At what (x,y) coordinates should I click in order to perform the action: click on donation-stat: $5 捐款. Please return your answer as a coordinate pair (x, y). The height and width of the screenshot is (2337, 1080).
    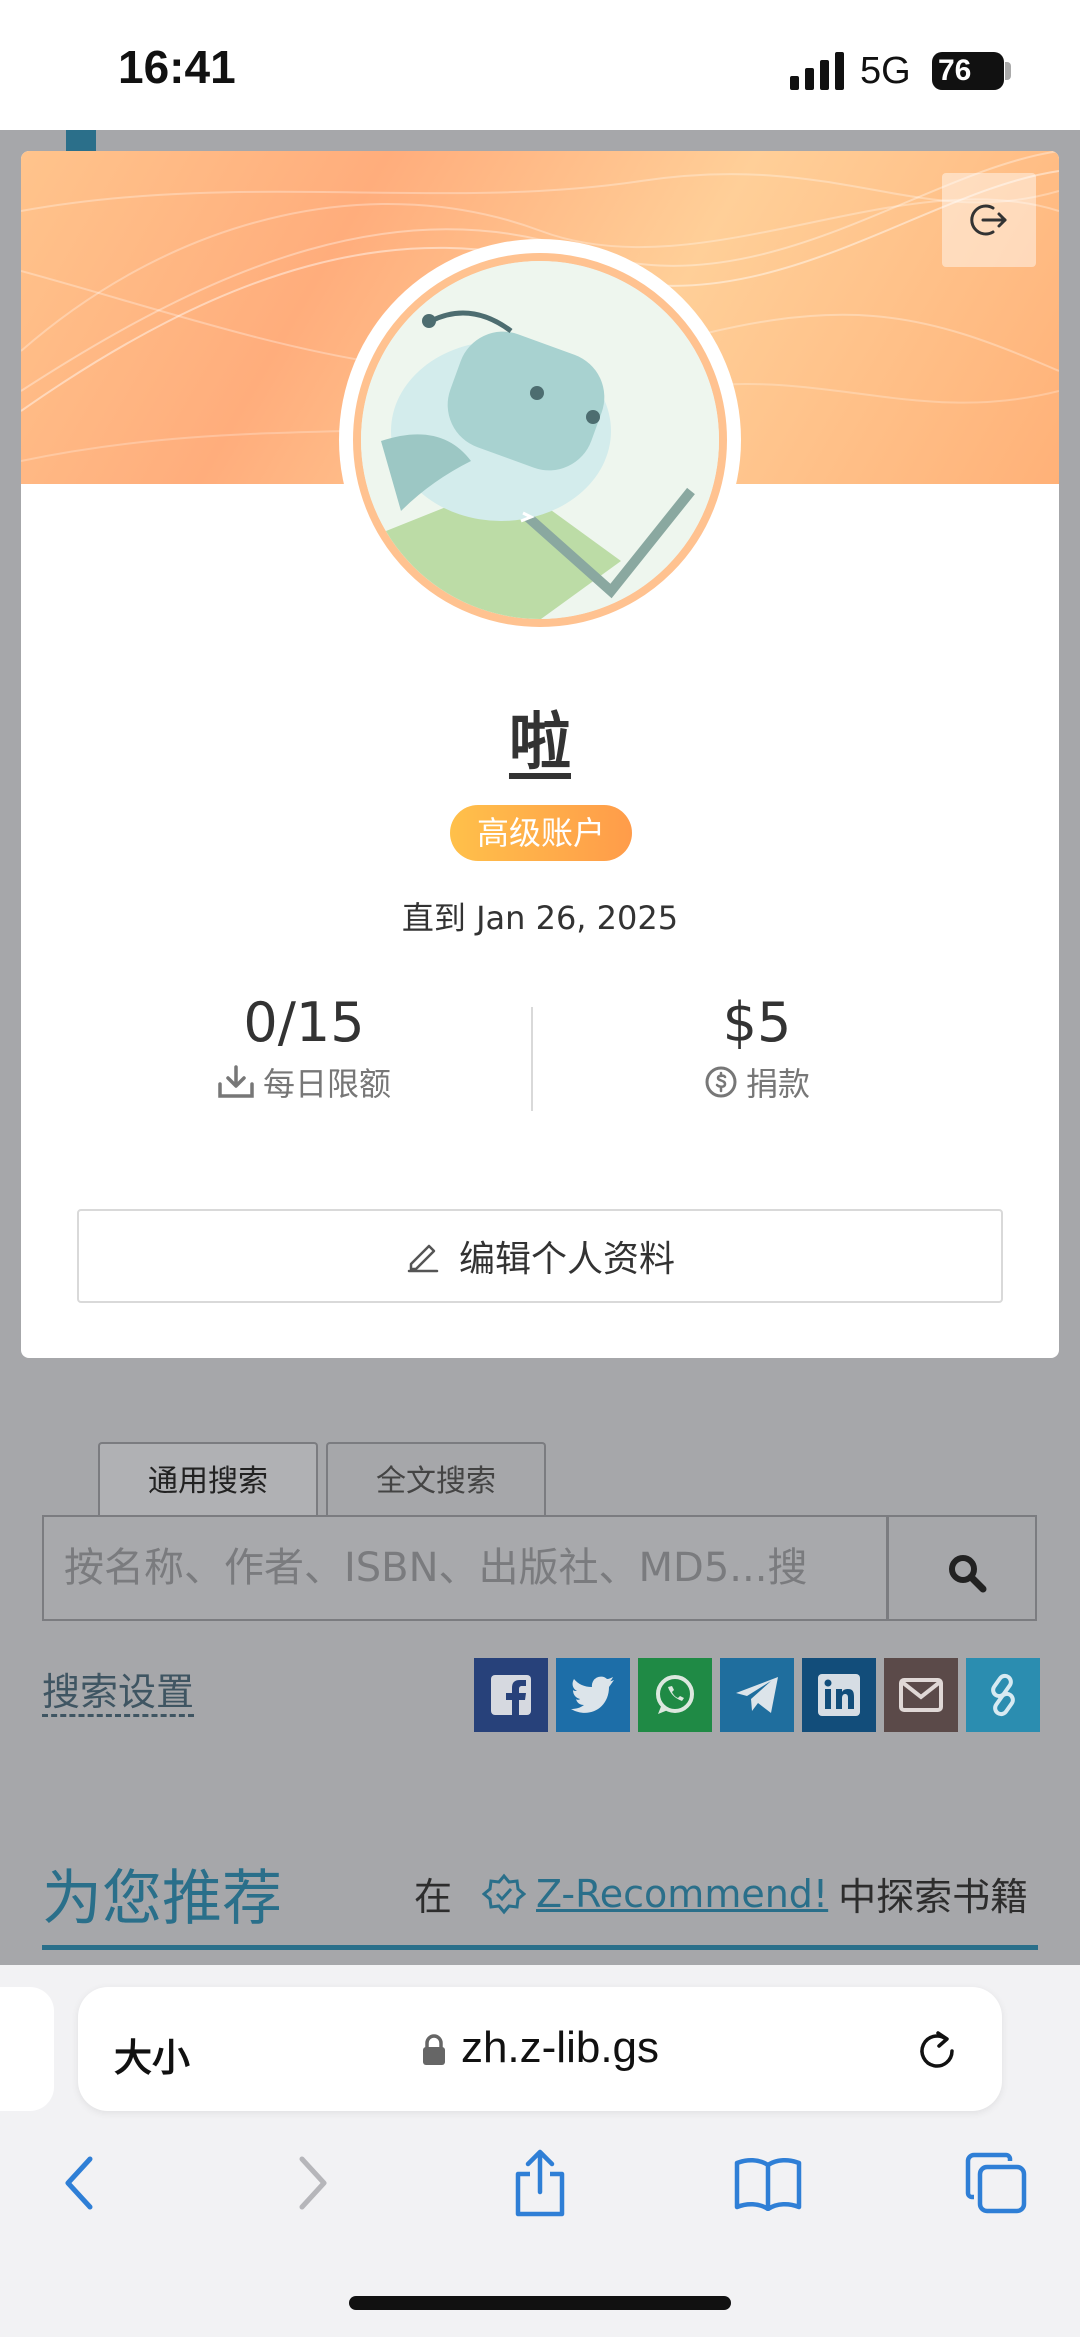
    Looking at the image, I should click on (757, 1048).